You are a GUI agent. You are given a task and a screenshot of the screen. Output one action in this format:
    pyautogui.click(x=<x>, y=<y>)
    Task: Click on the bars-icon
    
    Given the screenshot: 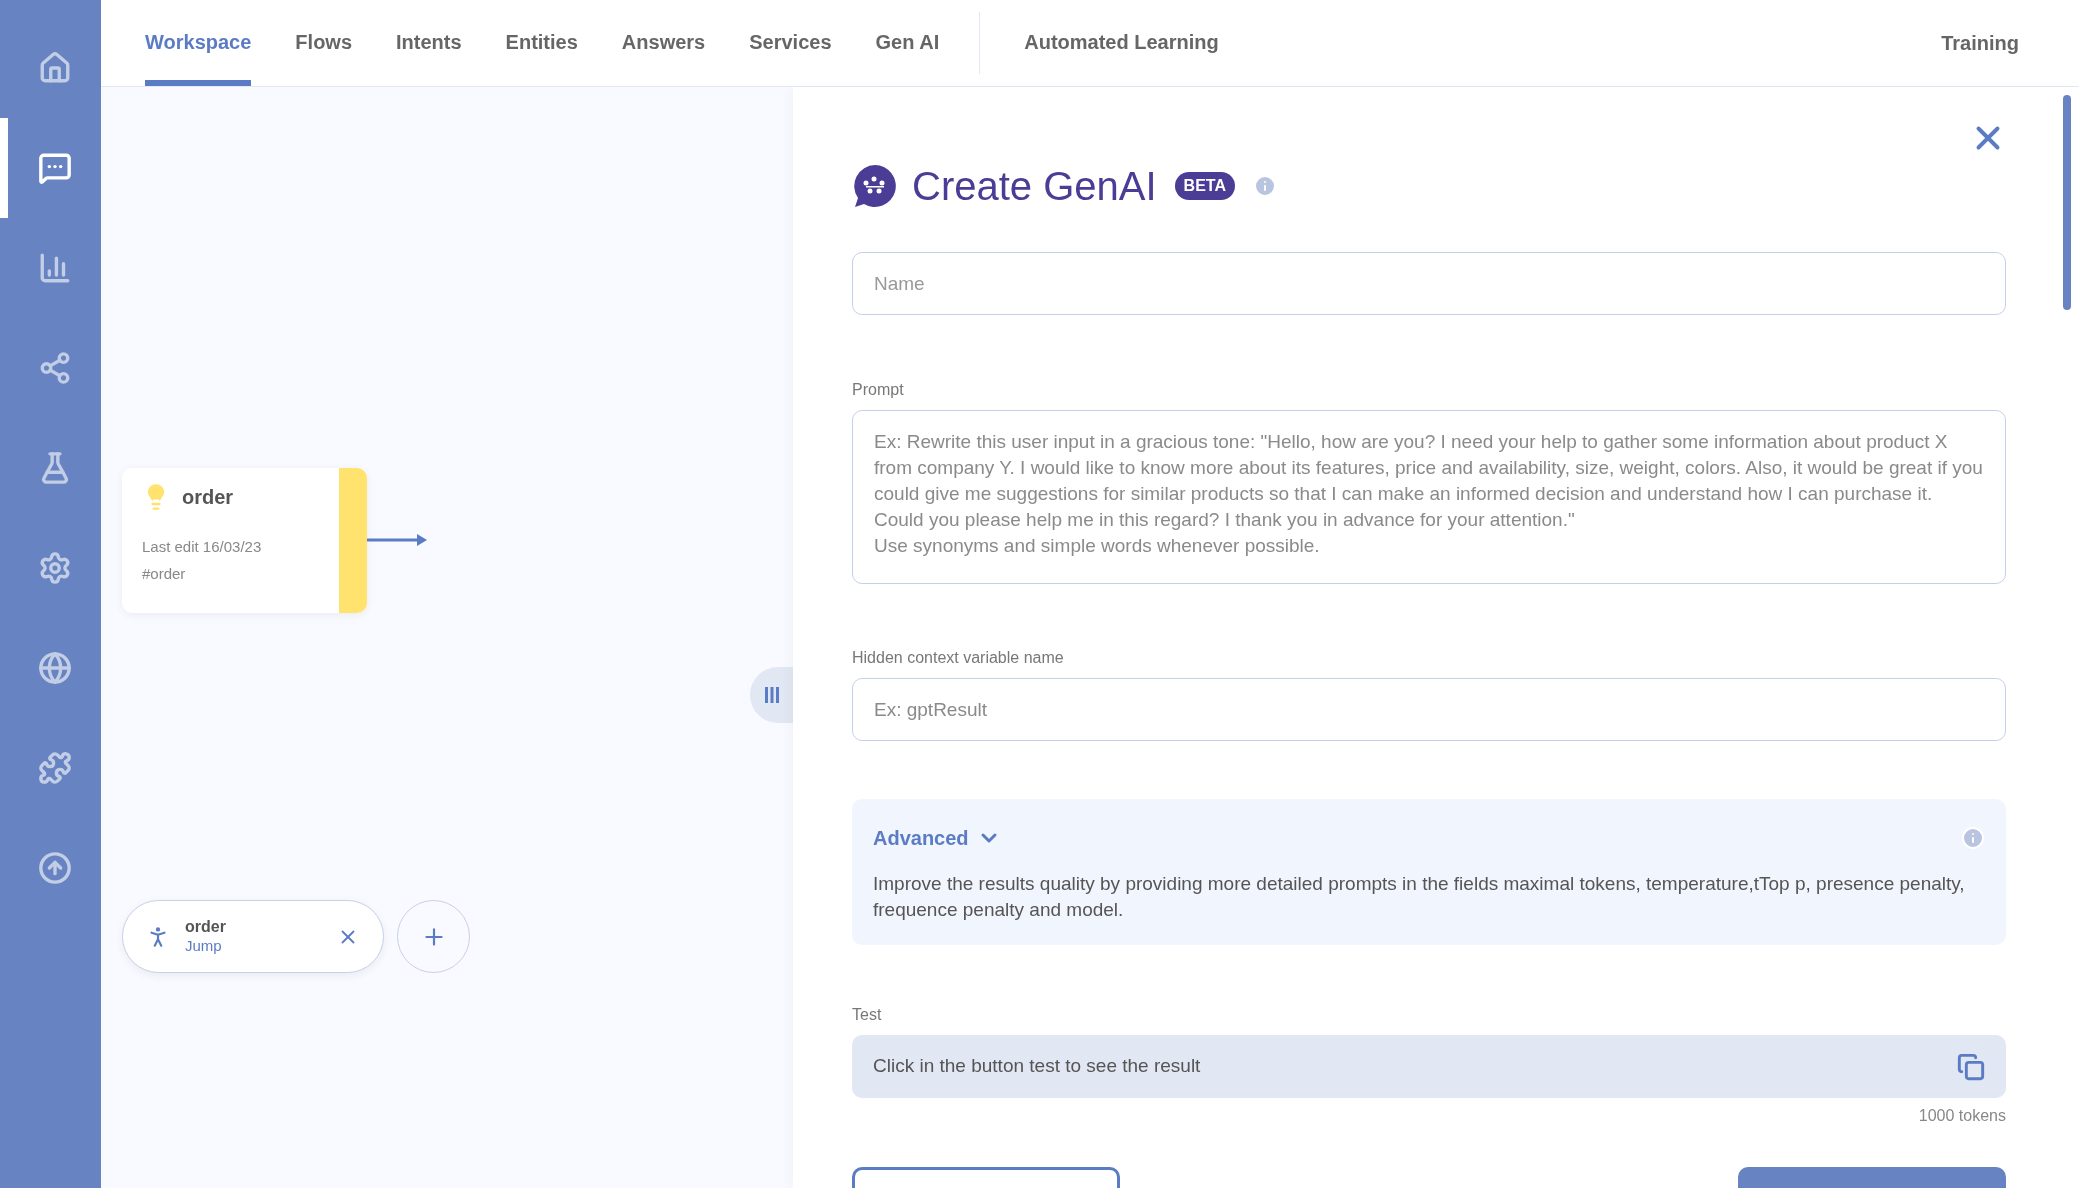 What is the action you would take?
    pyautogui.click(x=771, y=695)
    